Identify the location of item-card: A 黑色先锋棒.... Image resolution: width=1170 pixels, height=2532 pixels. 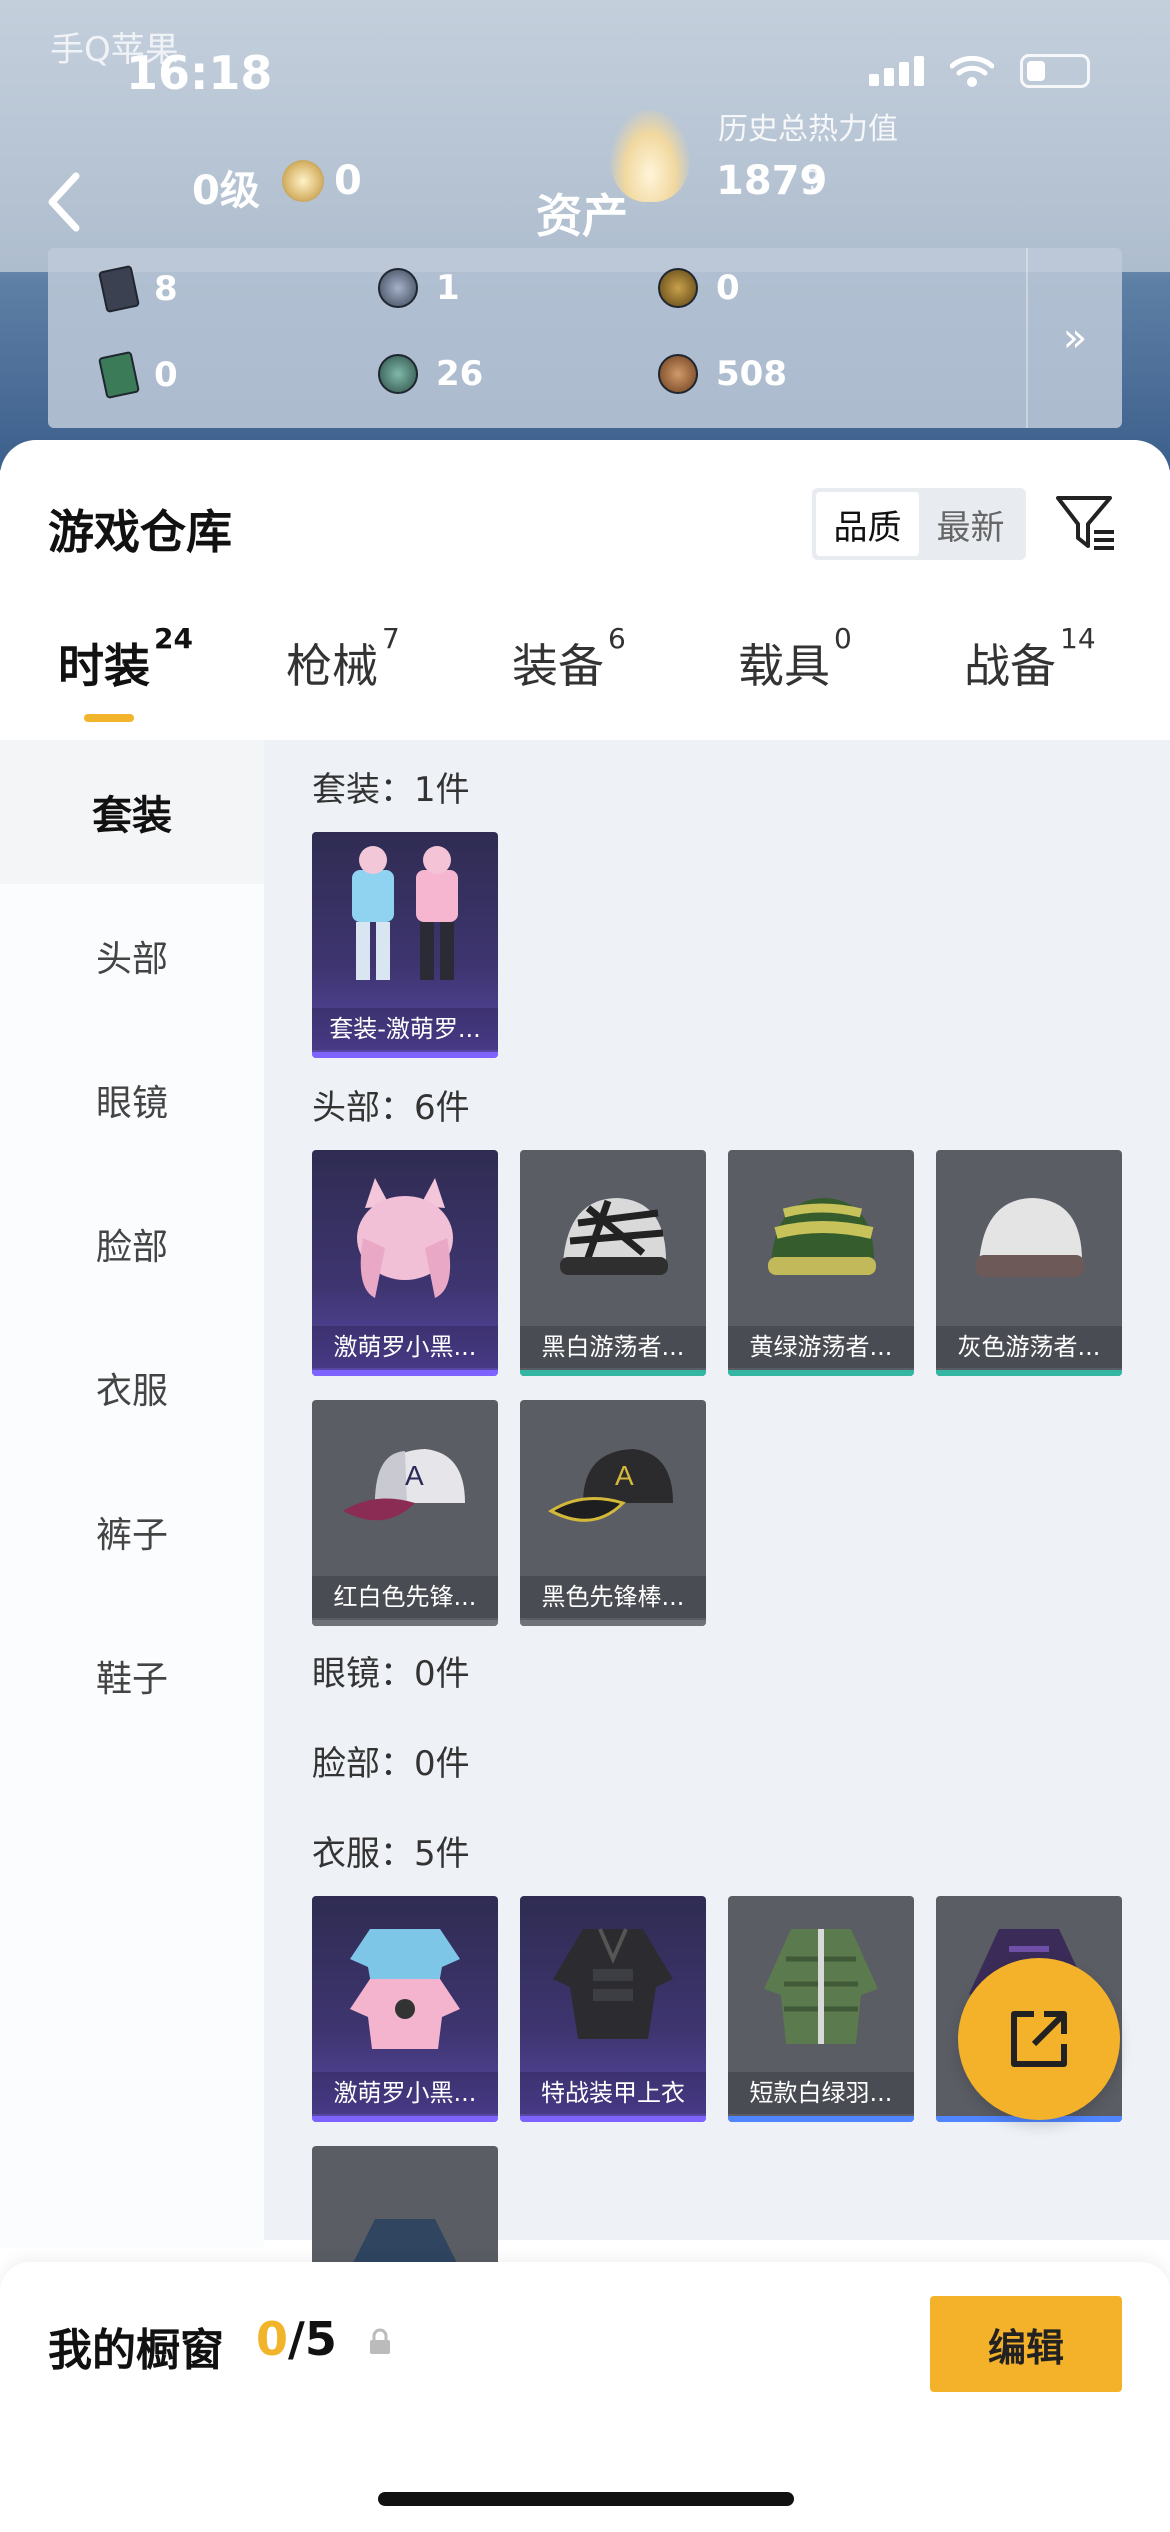
(613, 1513).